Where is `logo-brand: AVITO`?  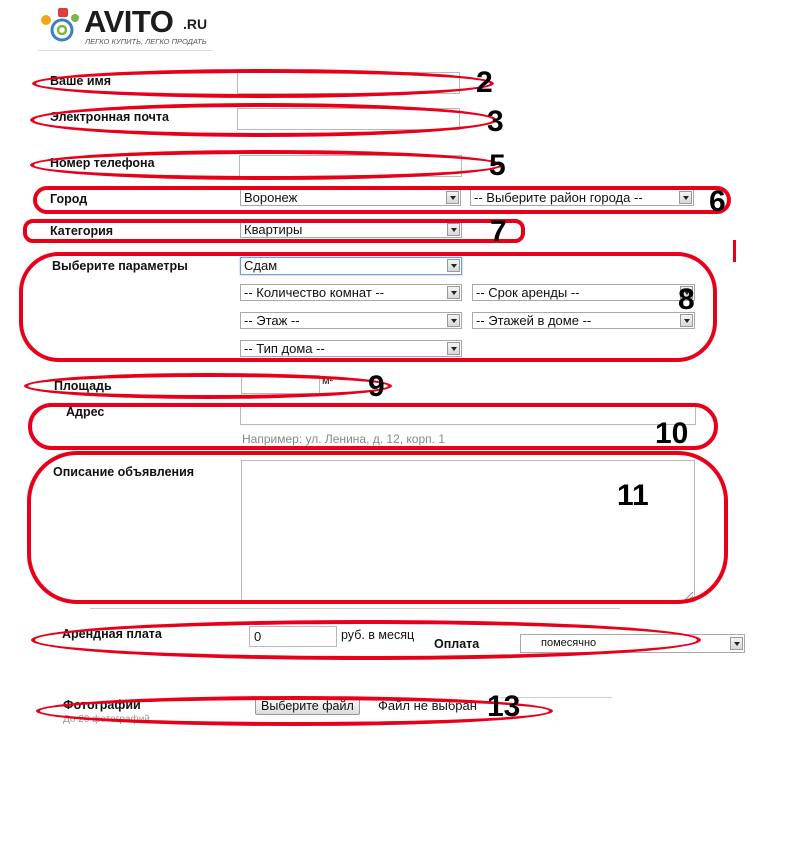
logo-brand: AVITO is located at coordinates (129, 21).